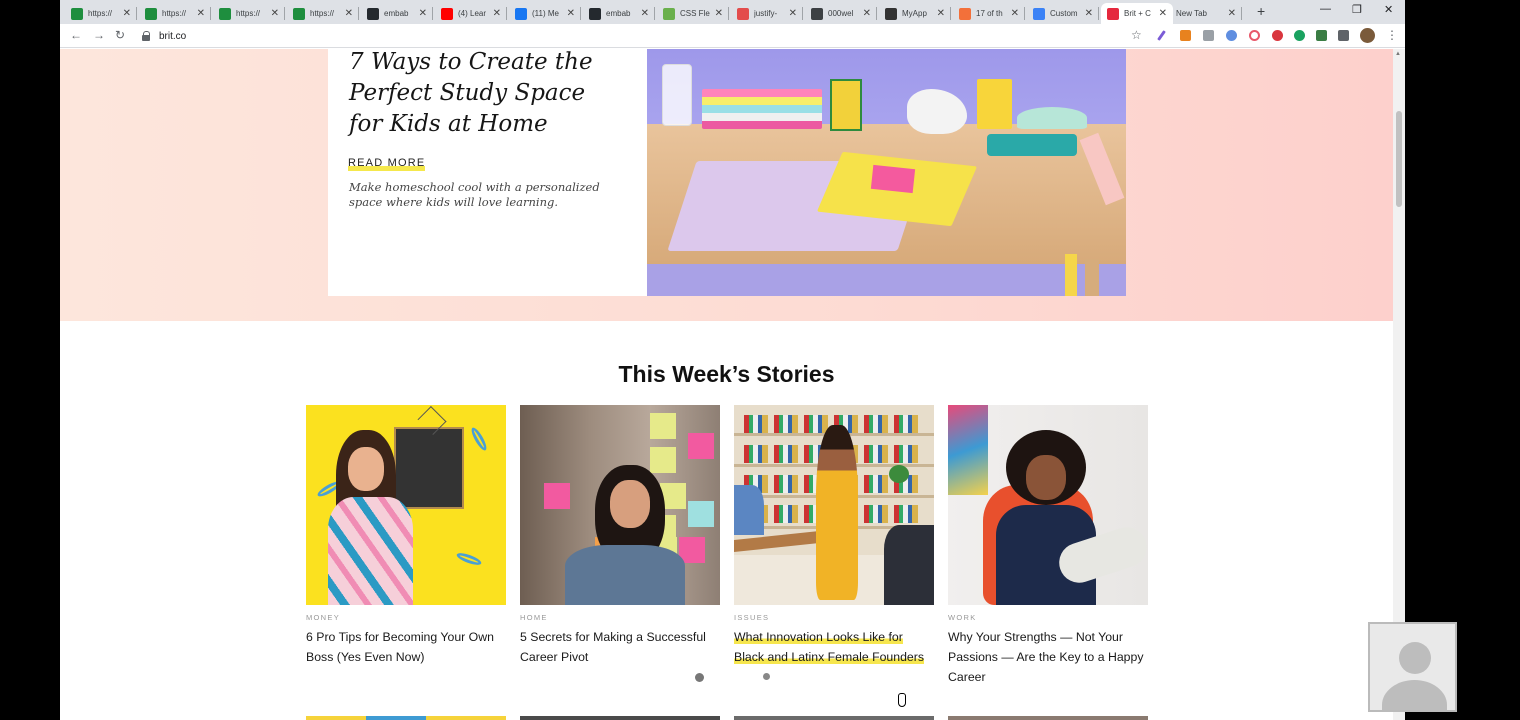 The width and height of the screenshot is (1520, 720). Describe the element at coordinates (323, 617) in the screenshot. I see `story-category: MONEY` at that location.